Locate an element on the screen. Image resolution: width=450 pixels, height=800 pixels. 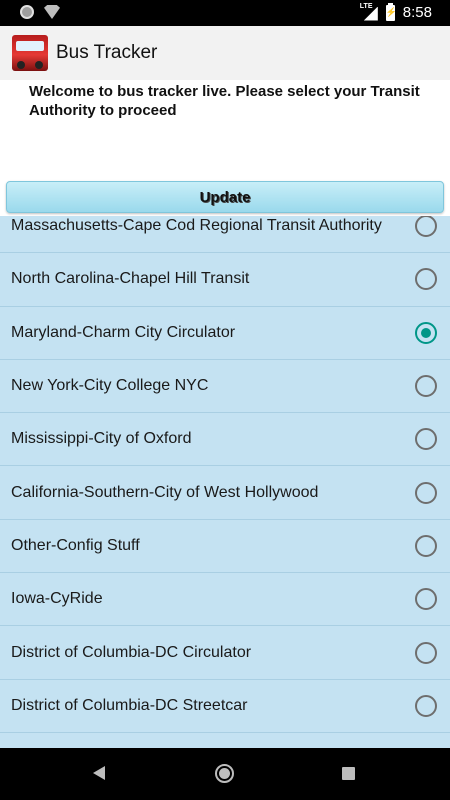
app-bar: Bus Tracker is located at coordinates (225, 53).